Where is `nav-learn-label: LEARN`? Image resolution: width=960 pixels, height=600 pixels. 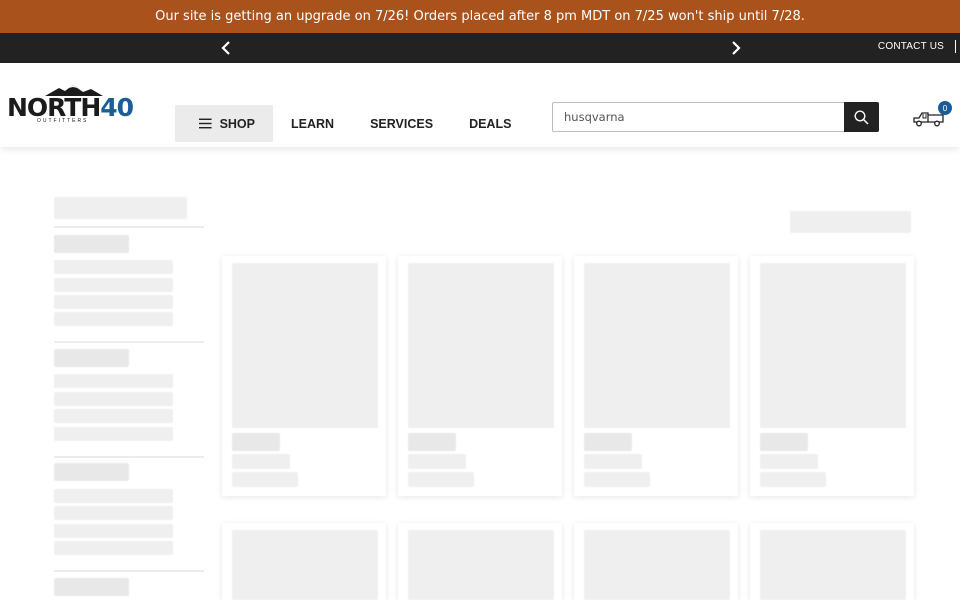 nav-learn-label: LEARN is located at coordinates (313, 123).